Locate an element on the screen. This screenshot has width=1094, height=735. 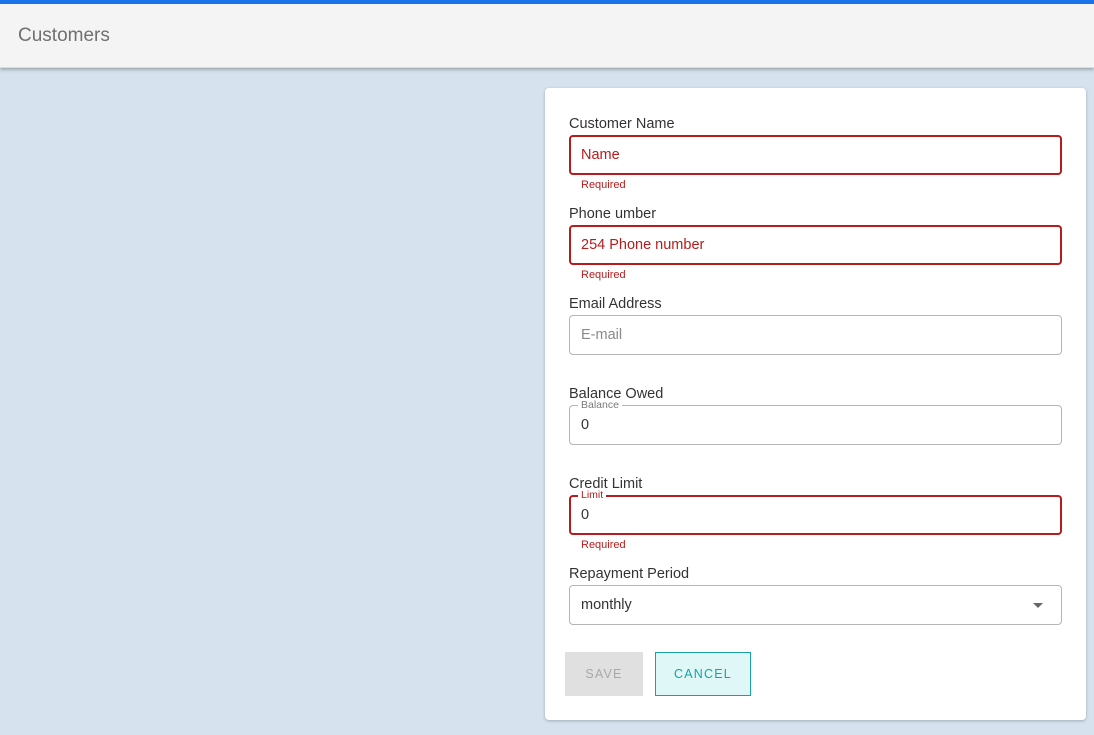
credit-limit-box: Limit is located at coordinates (815, 511).